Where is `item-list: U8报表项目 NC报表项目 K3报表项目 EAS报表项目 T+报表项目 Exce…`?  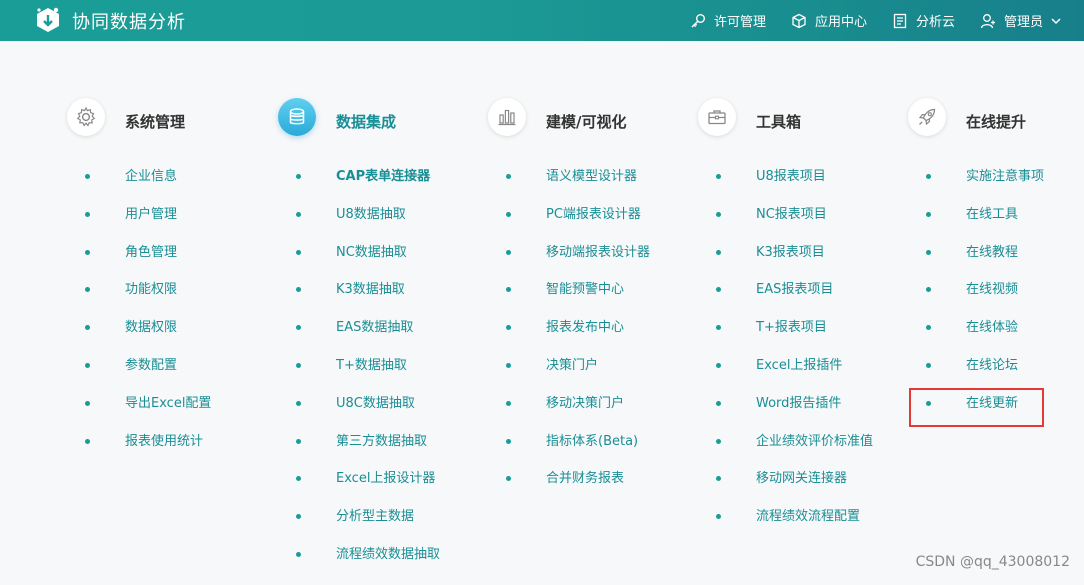
item-list: U8报表项目 NC报表项目 K3报表项目 EAS报表项目 T+报表项目 Exce… is located at coordinates (798, 358).